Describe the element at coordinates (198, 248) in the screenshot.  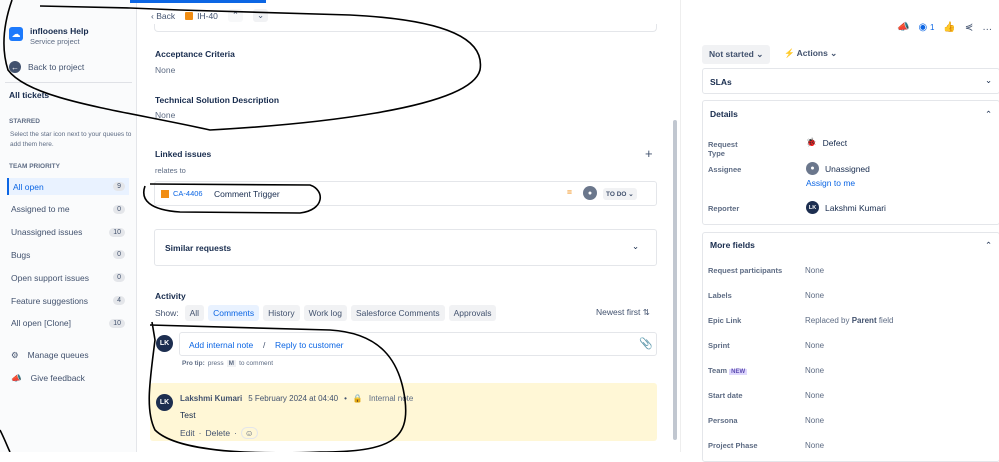
I see `similar-label: Similar requests` at that location.